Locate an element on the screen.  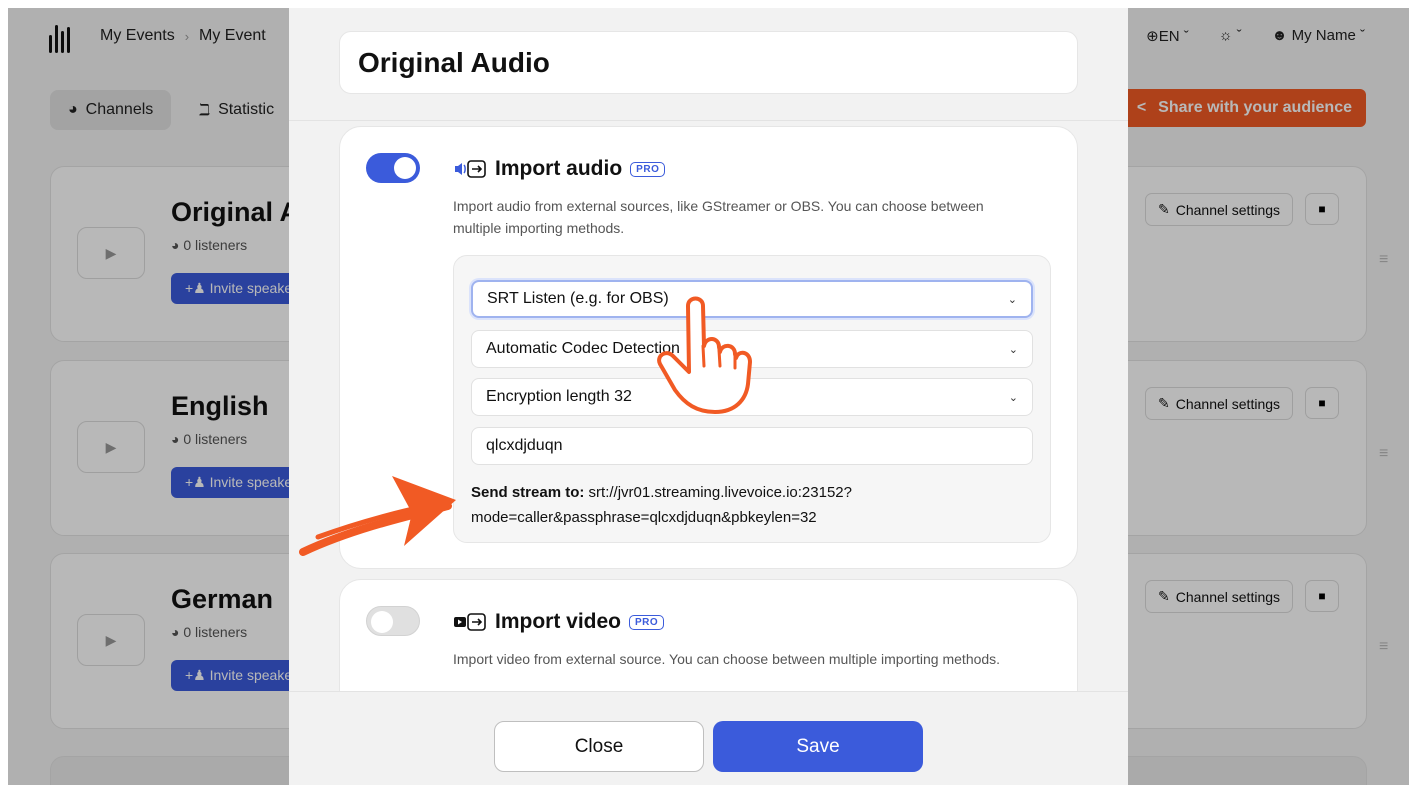
close-button: Close is located at coordinates (599, 746).